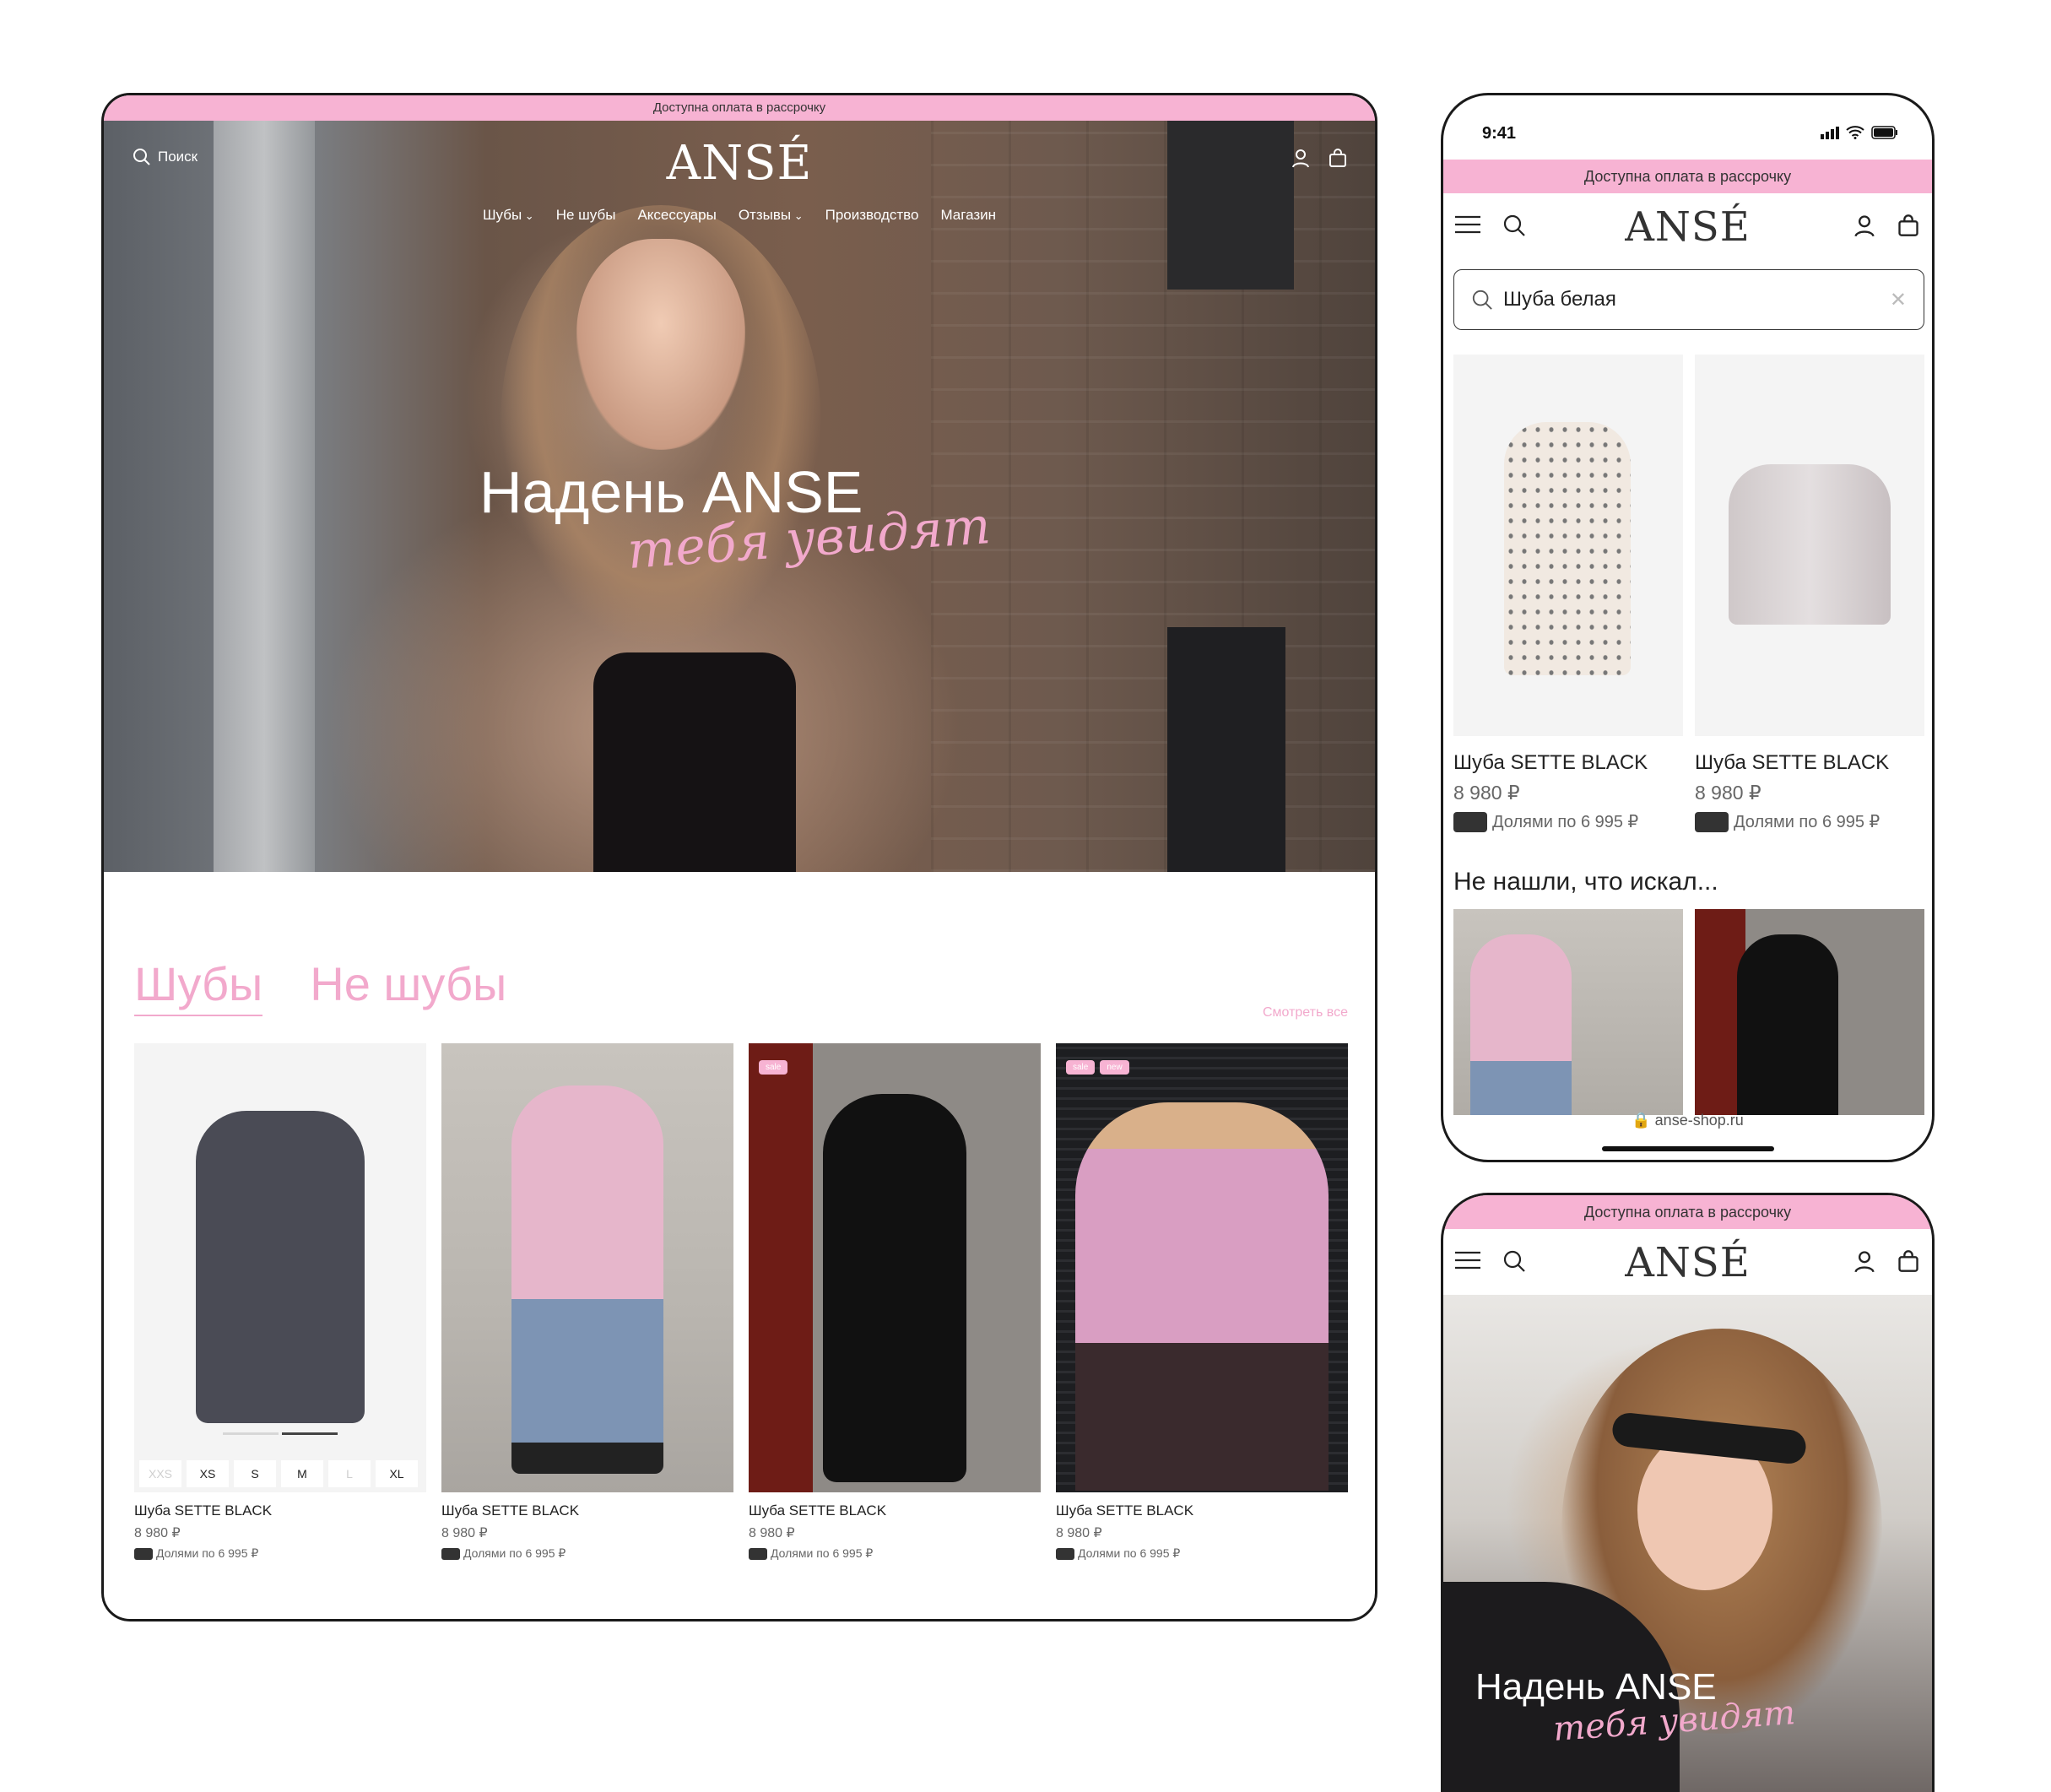 This screenshot has height=1792, width=2051. Describe the element at coordinates (208, 1473) in the screenshot. I see `size-option: XS` at that location.